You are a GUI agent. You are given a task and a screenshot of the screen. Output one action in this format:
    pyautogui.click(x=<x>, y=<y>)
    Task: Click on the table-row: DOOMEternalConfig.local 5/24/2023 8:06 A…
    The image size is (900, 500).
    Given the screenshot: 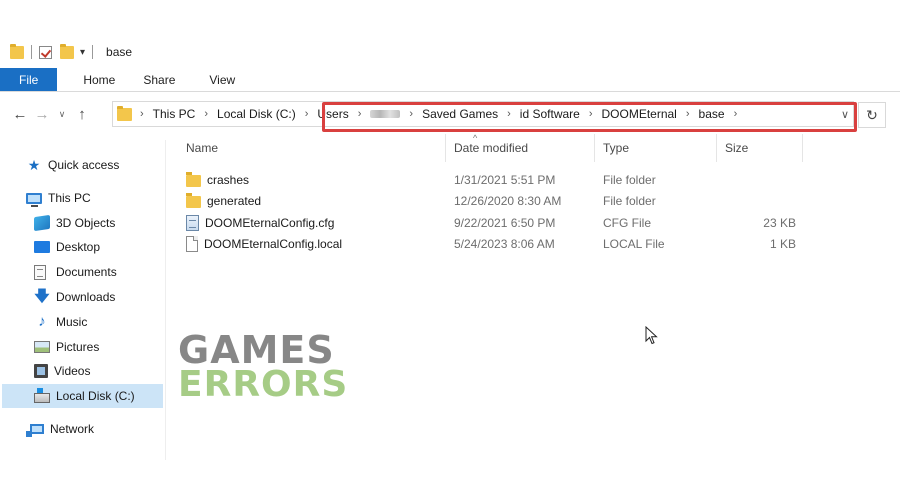 What is the action you would take?
    pyautogui.click(x=498, y=243)
    